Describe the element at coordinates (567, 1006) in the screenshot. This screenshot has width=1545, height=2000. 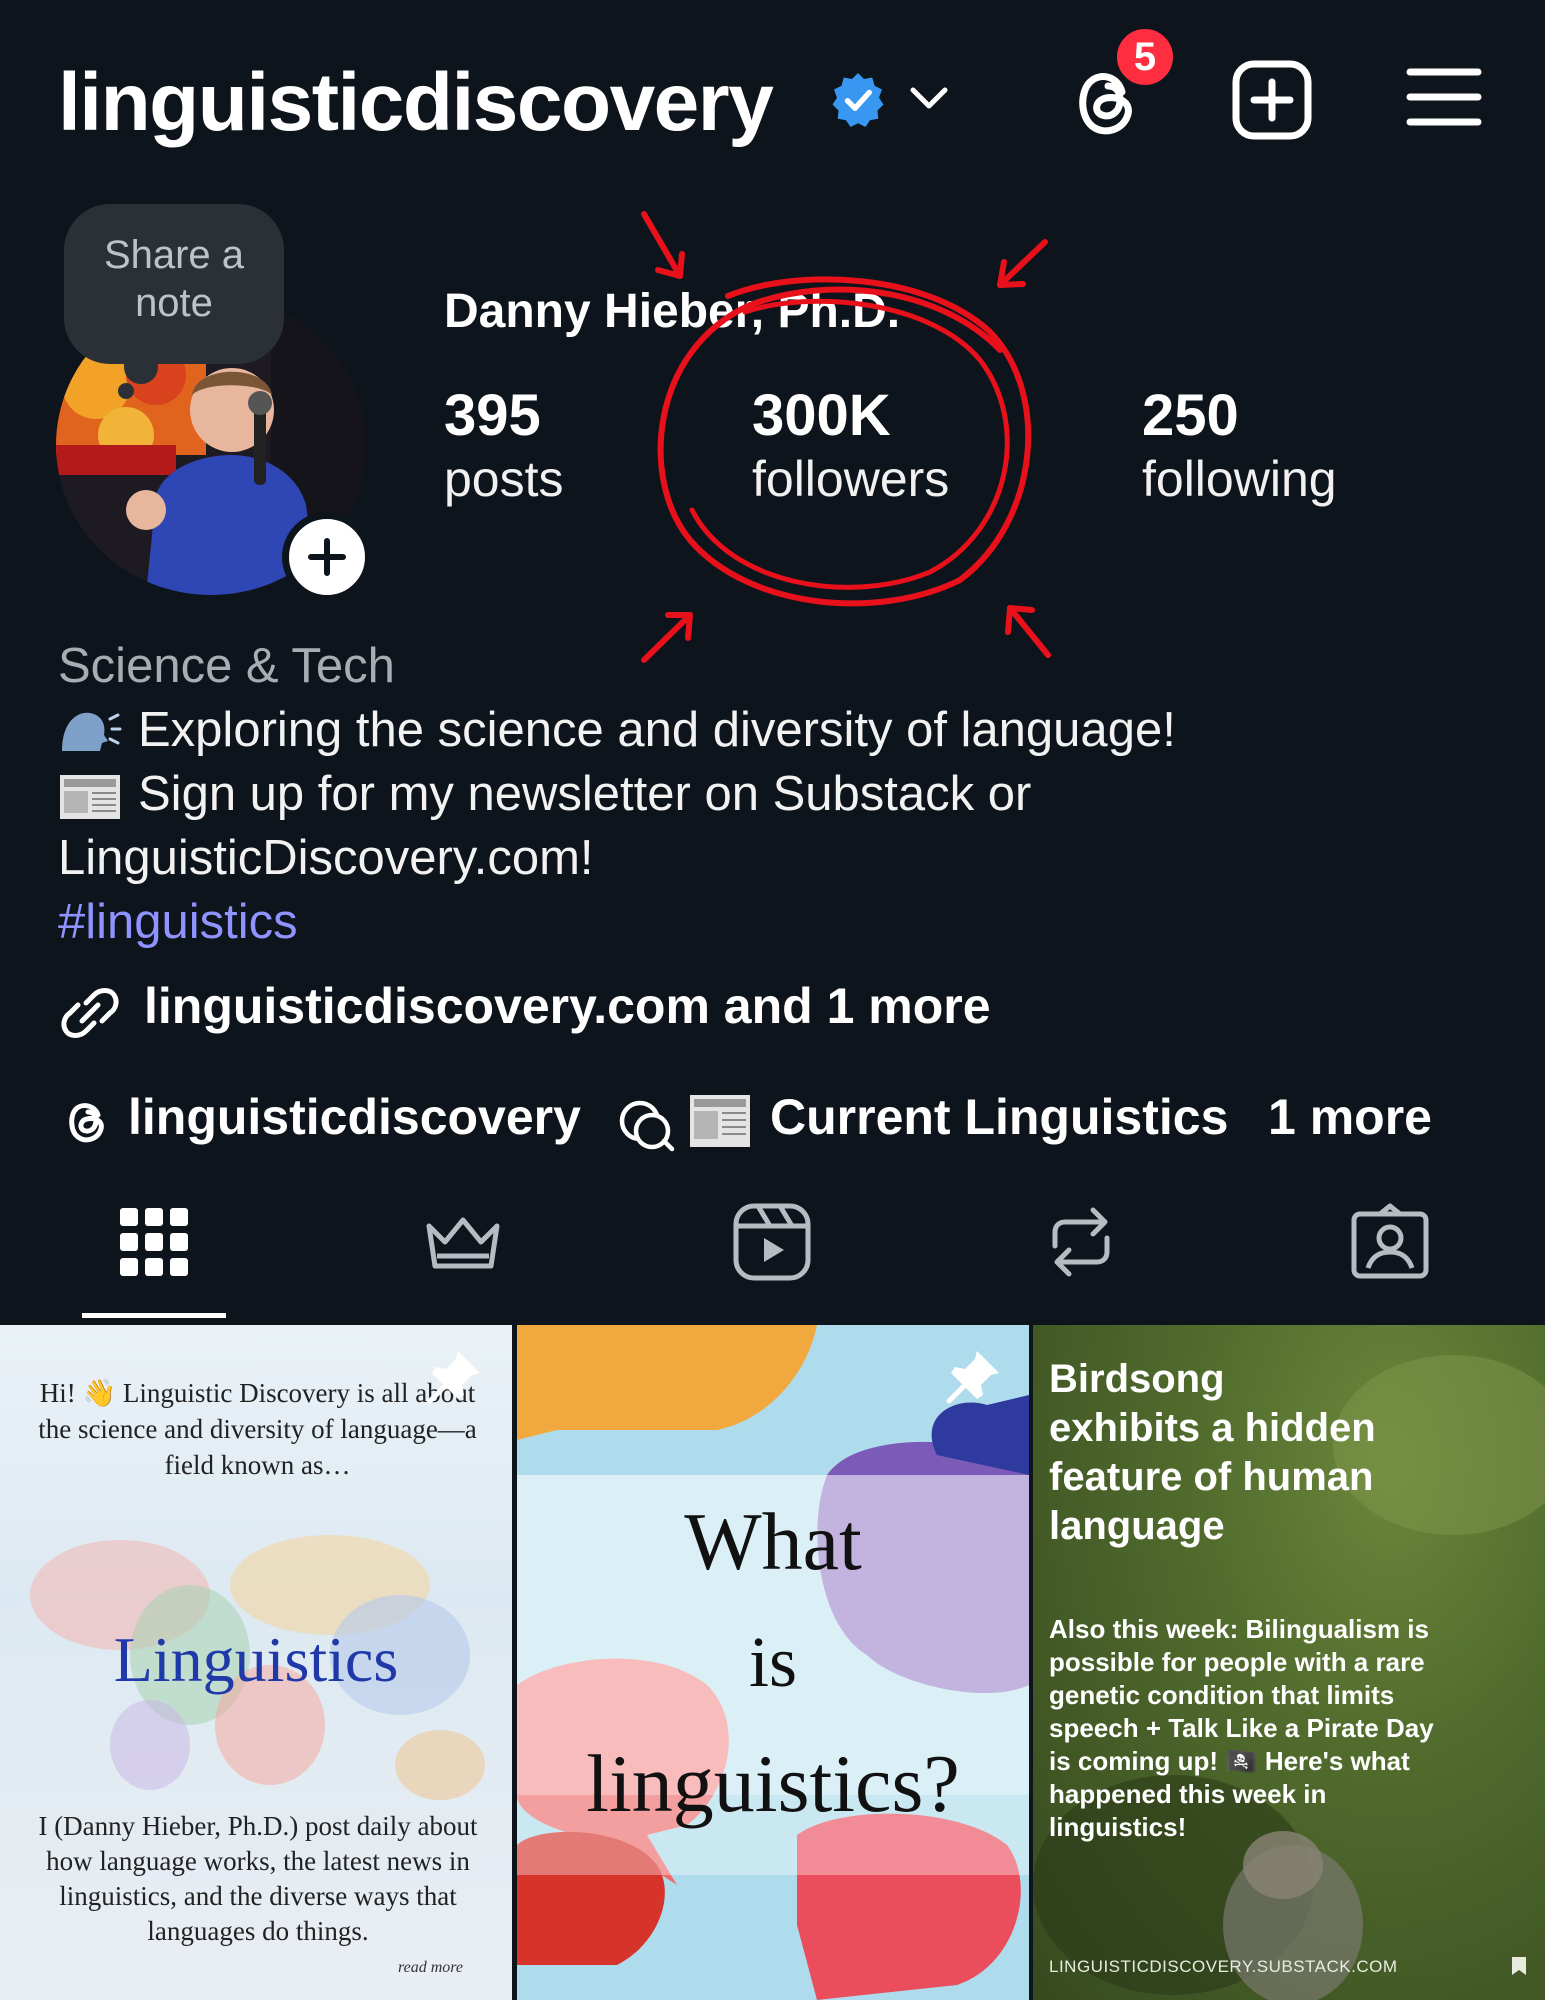
I see `link-text: linguisticdiscovery.com and 1 more` at that location.